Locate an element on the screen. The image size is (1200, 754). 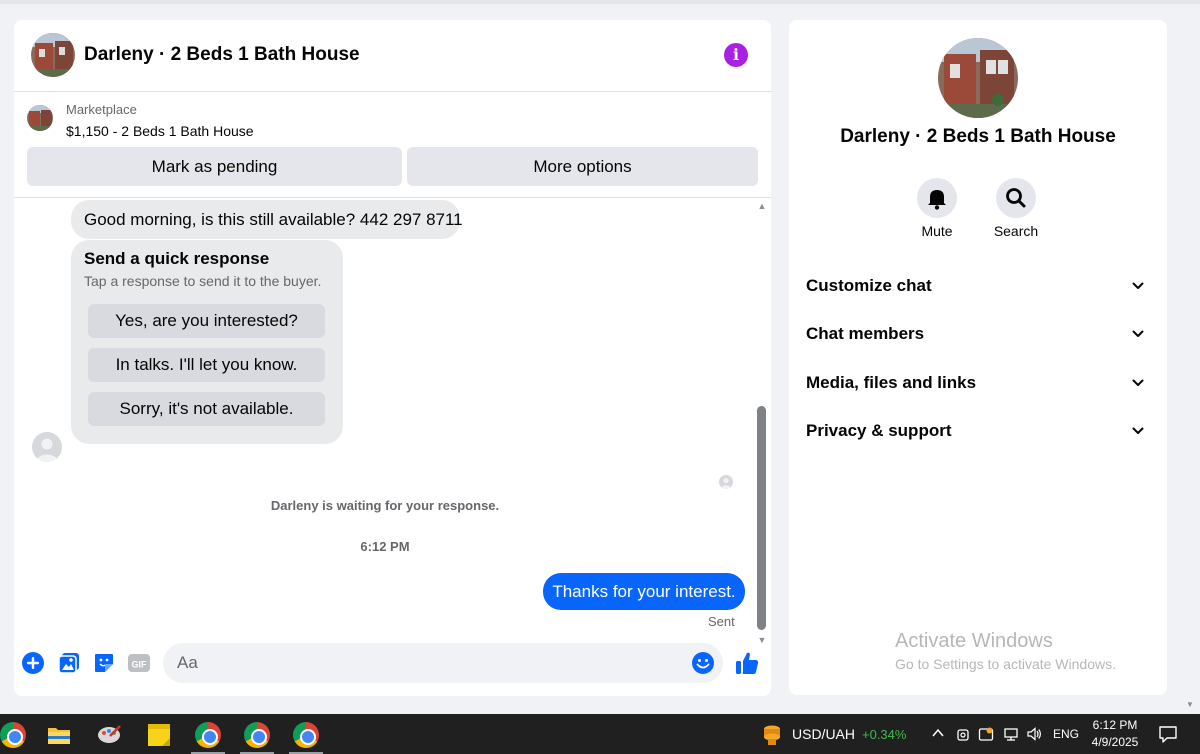
profile-avatar is located at coordinates (978, 78).